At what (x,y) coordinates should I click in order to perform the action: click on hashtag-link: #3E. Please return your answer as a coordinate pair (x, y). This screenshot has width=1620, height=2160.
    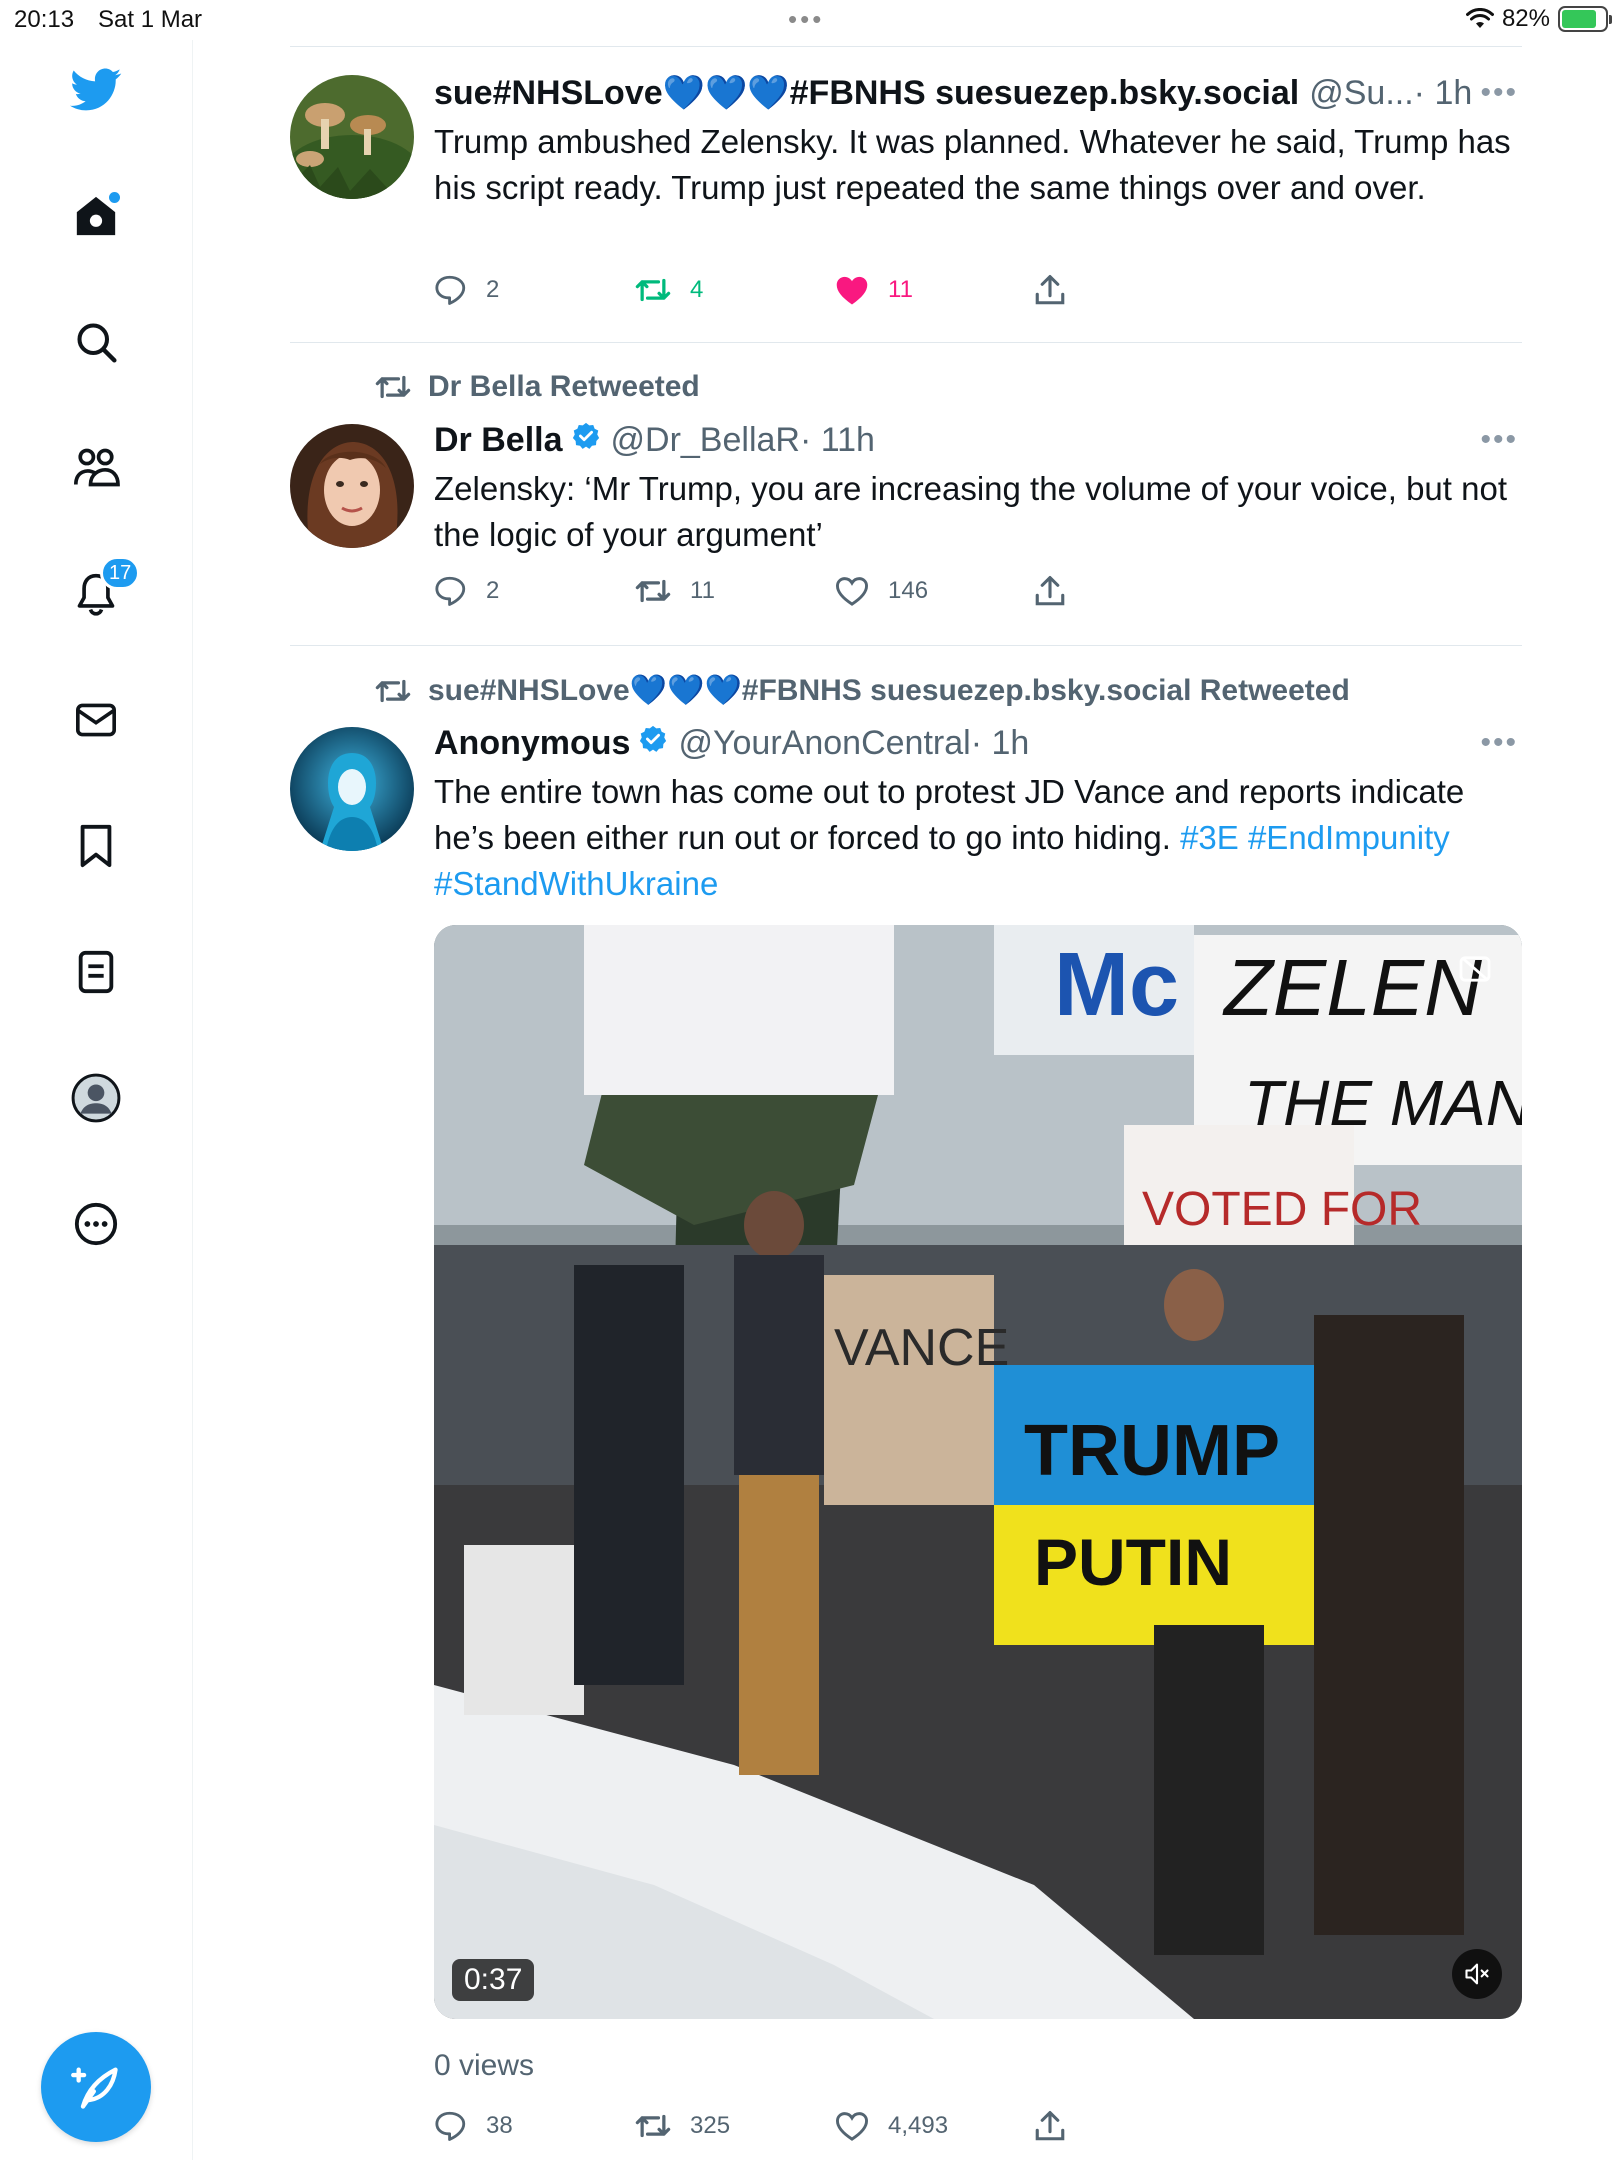
    Looking at the image, I should click on (1209, 837).